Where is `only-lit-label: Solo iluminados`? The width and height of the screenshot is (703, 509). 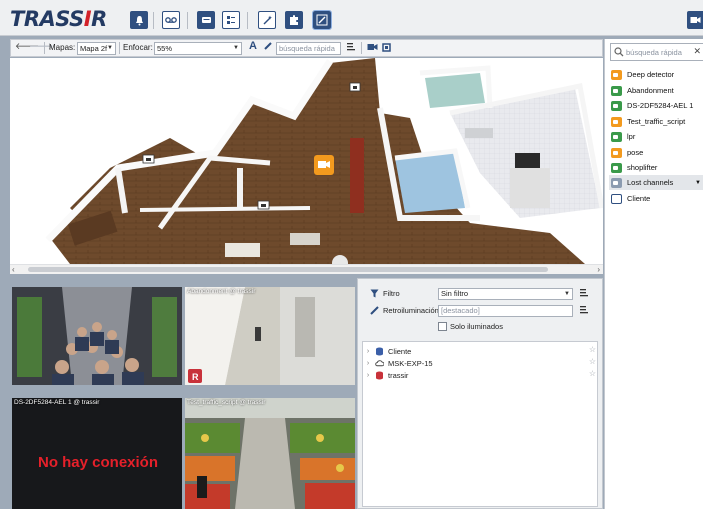
only-lit-label: Solo iluminados is located at coordinates (476, 326).